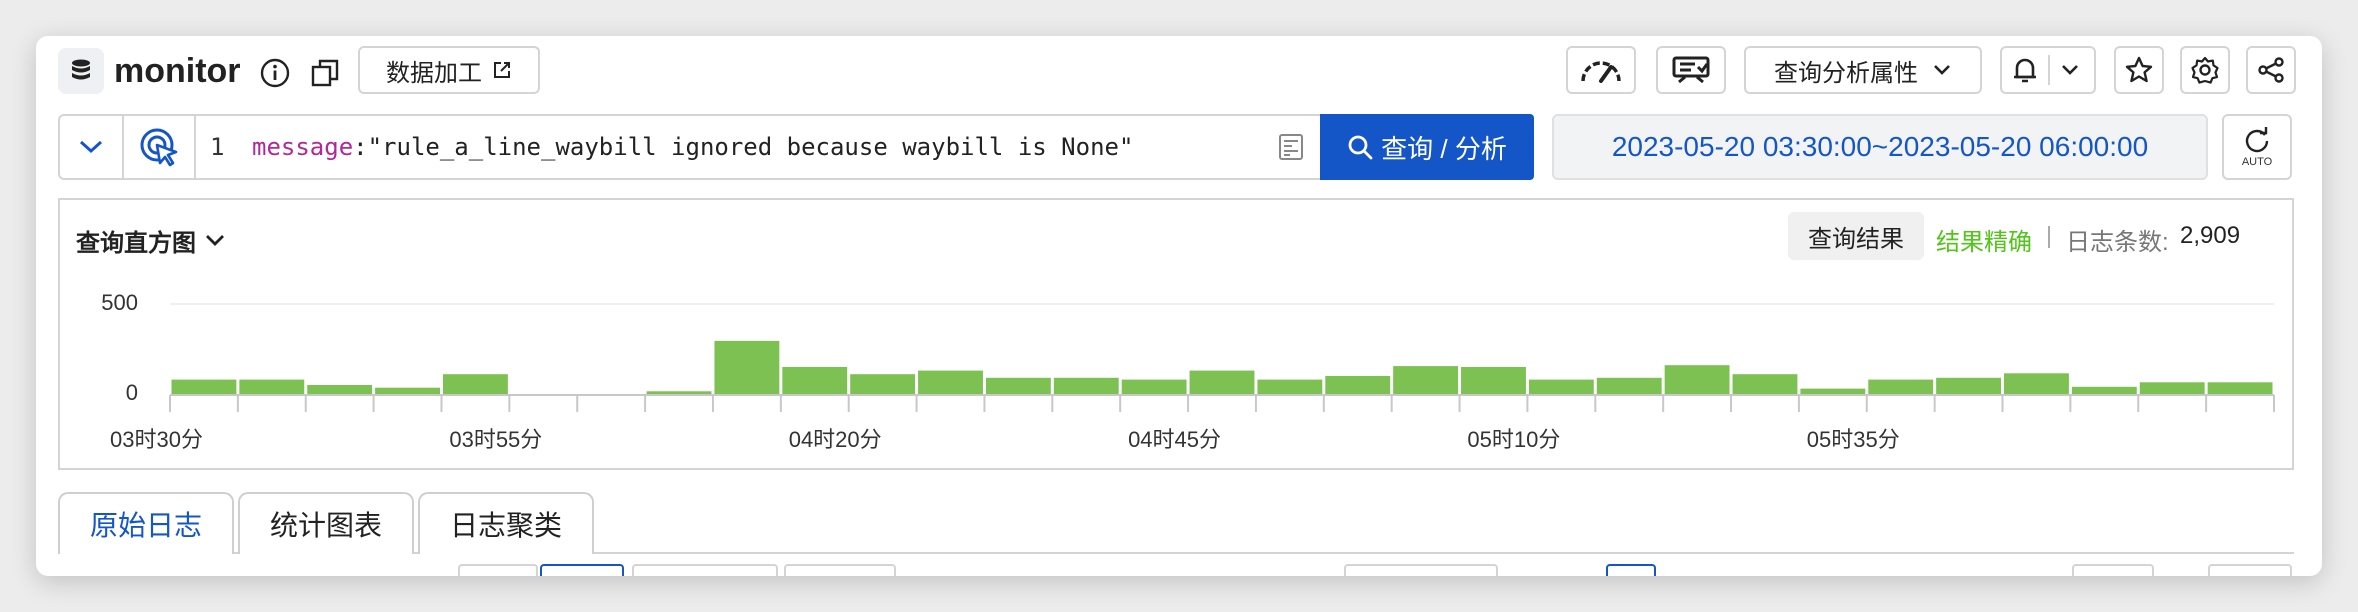 This screenshot has width=2358, height=612. I want to click on x-tick-label: 05时10分, so click(1514, 439).